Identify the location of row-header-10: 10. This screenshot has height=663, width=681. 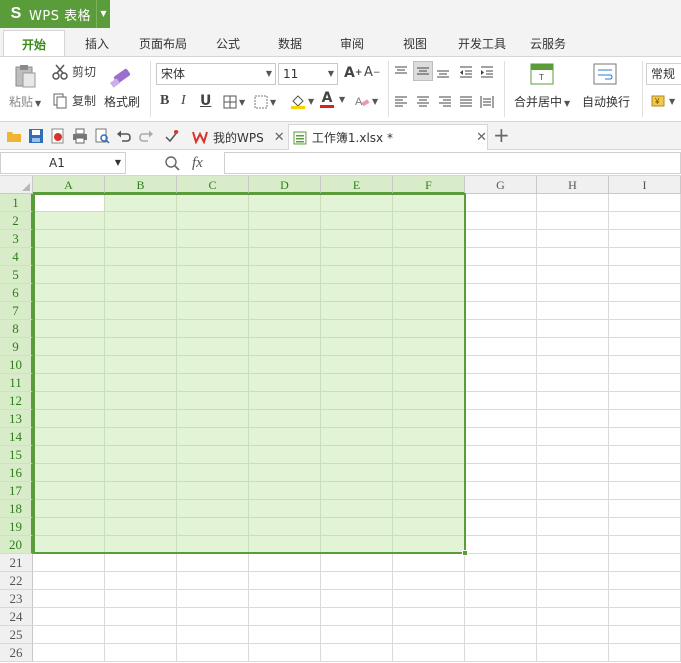
(16, 365).